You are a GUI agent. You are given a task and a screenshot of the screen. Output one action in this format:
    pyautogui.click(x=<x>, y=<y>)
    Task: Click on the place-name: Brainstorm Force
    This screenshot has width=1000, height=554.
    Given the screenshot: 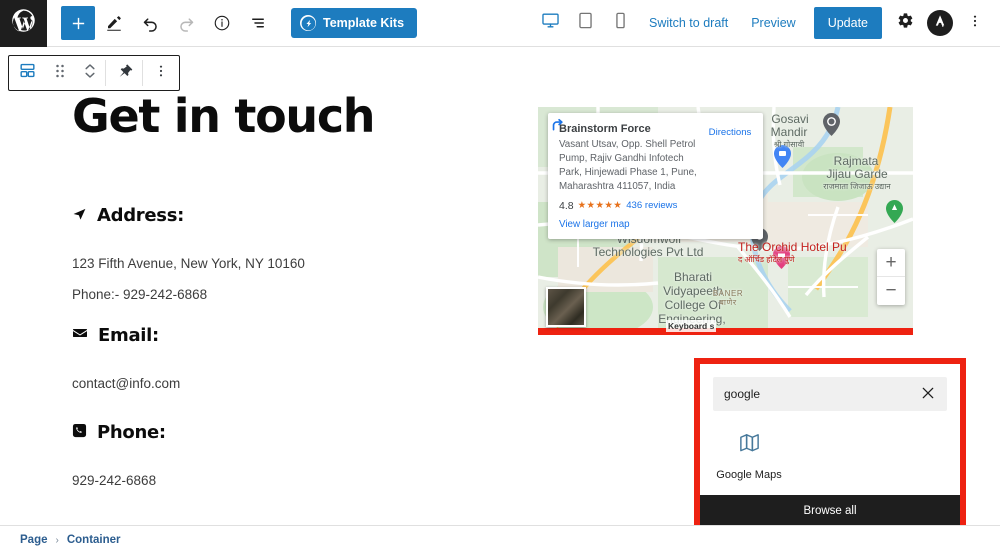 What is the action you would take?
    pyautogui.click(x=605, y=129)
    